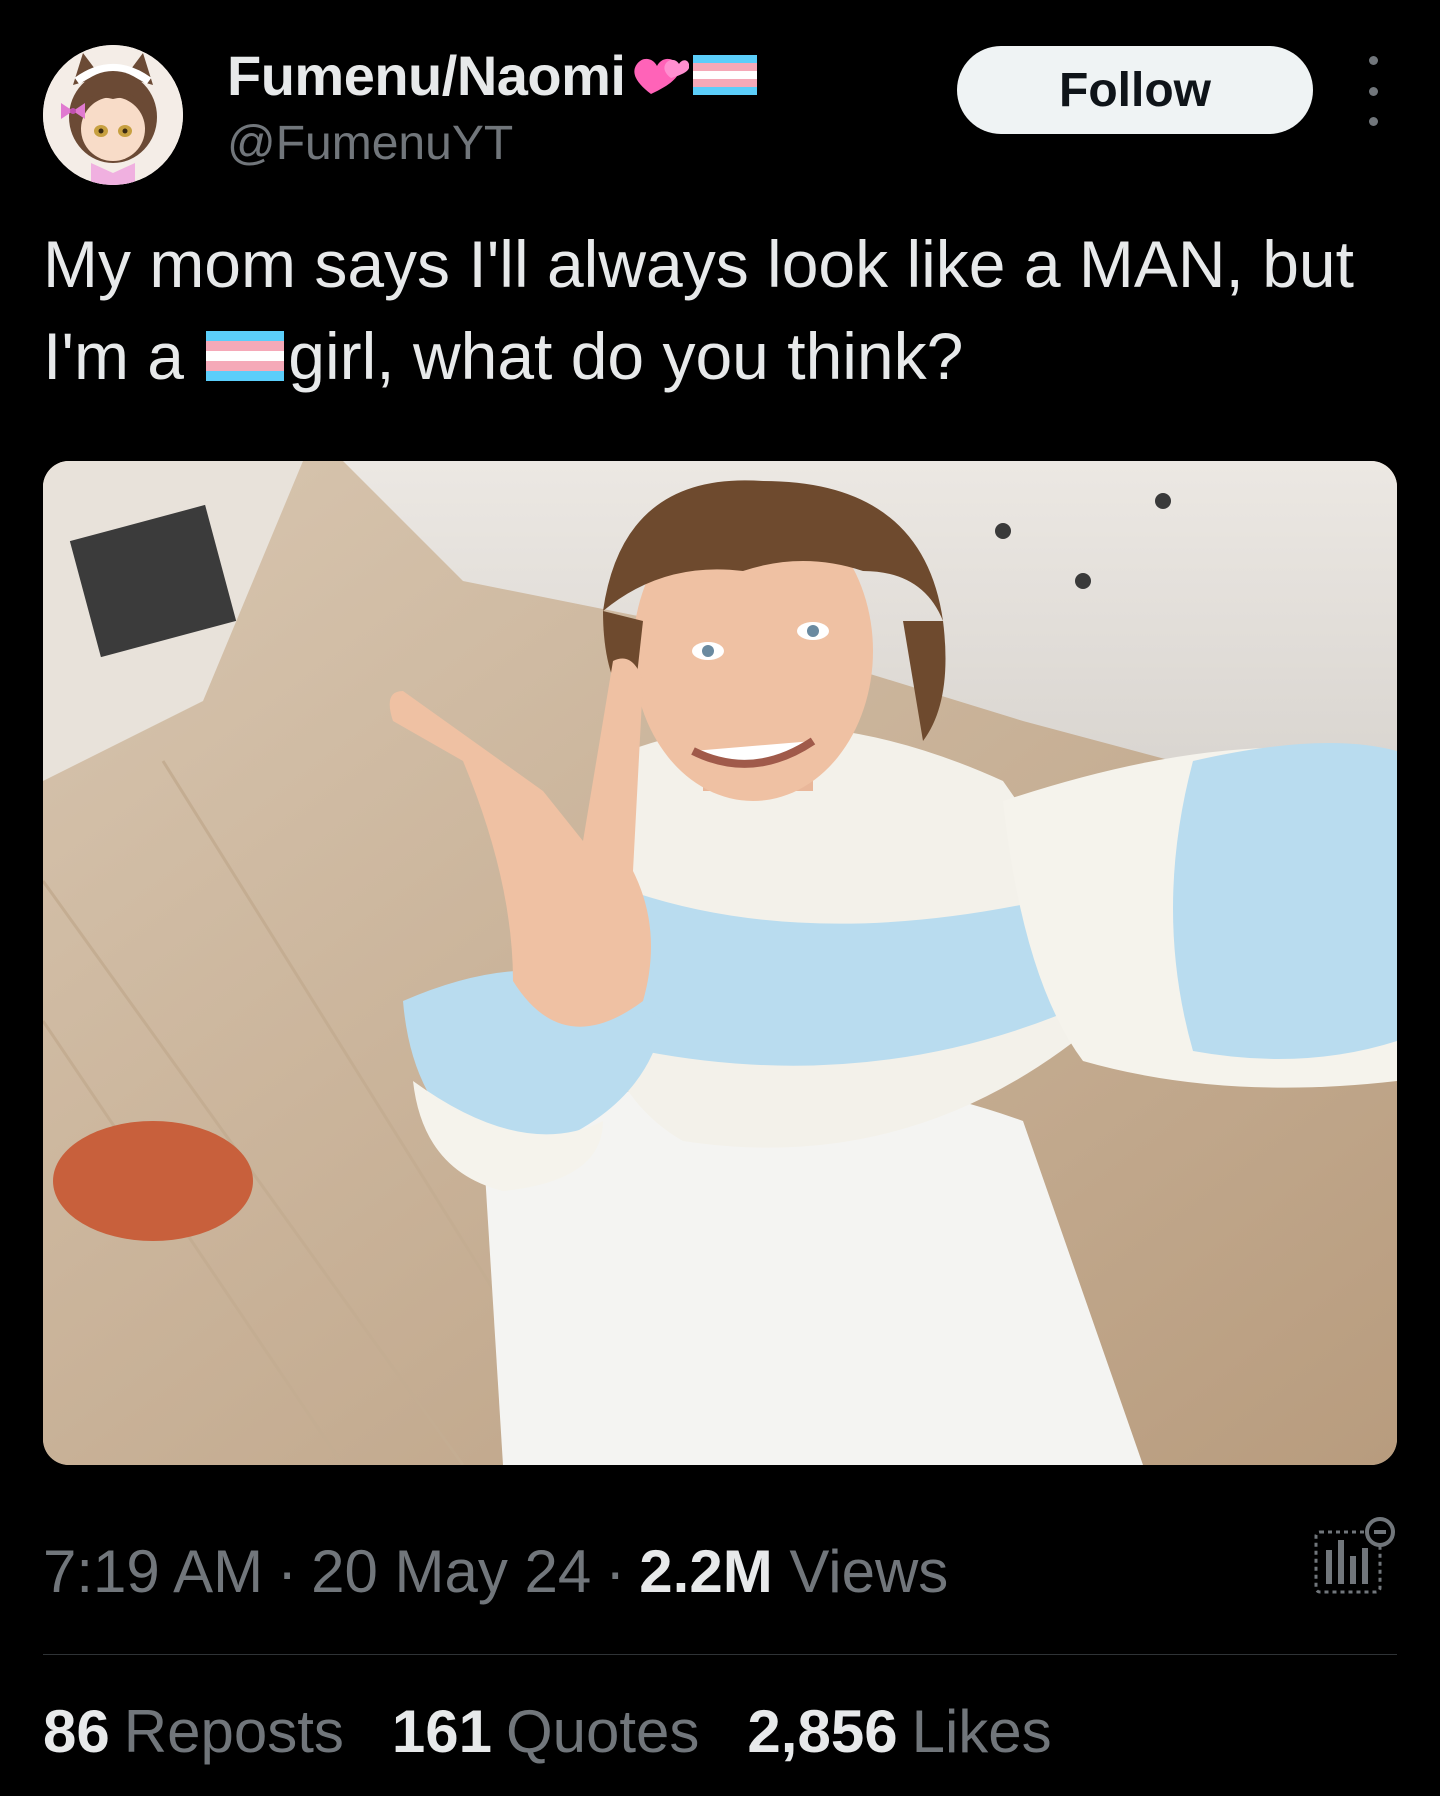 The image size is (1440, 1796). I want to click on likes-count: 2,856, so click(822, 1731).